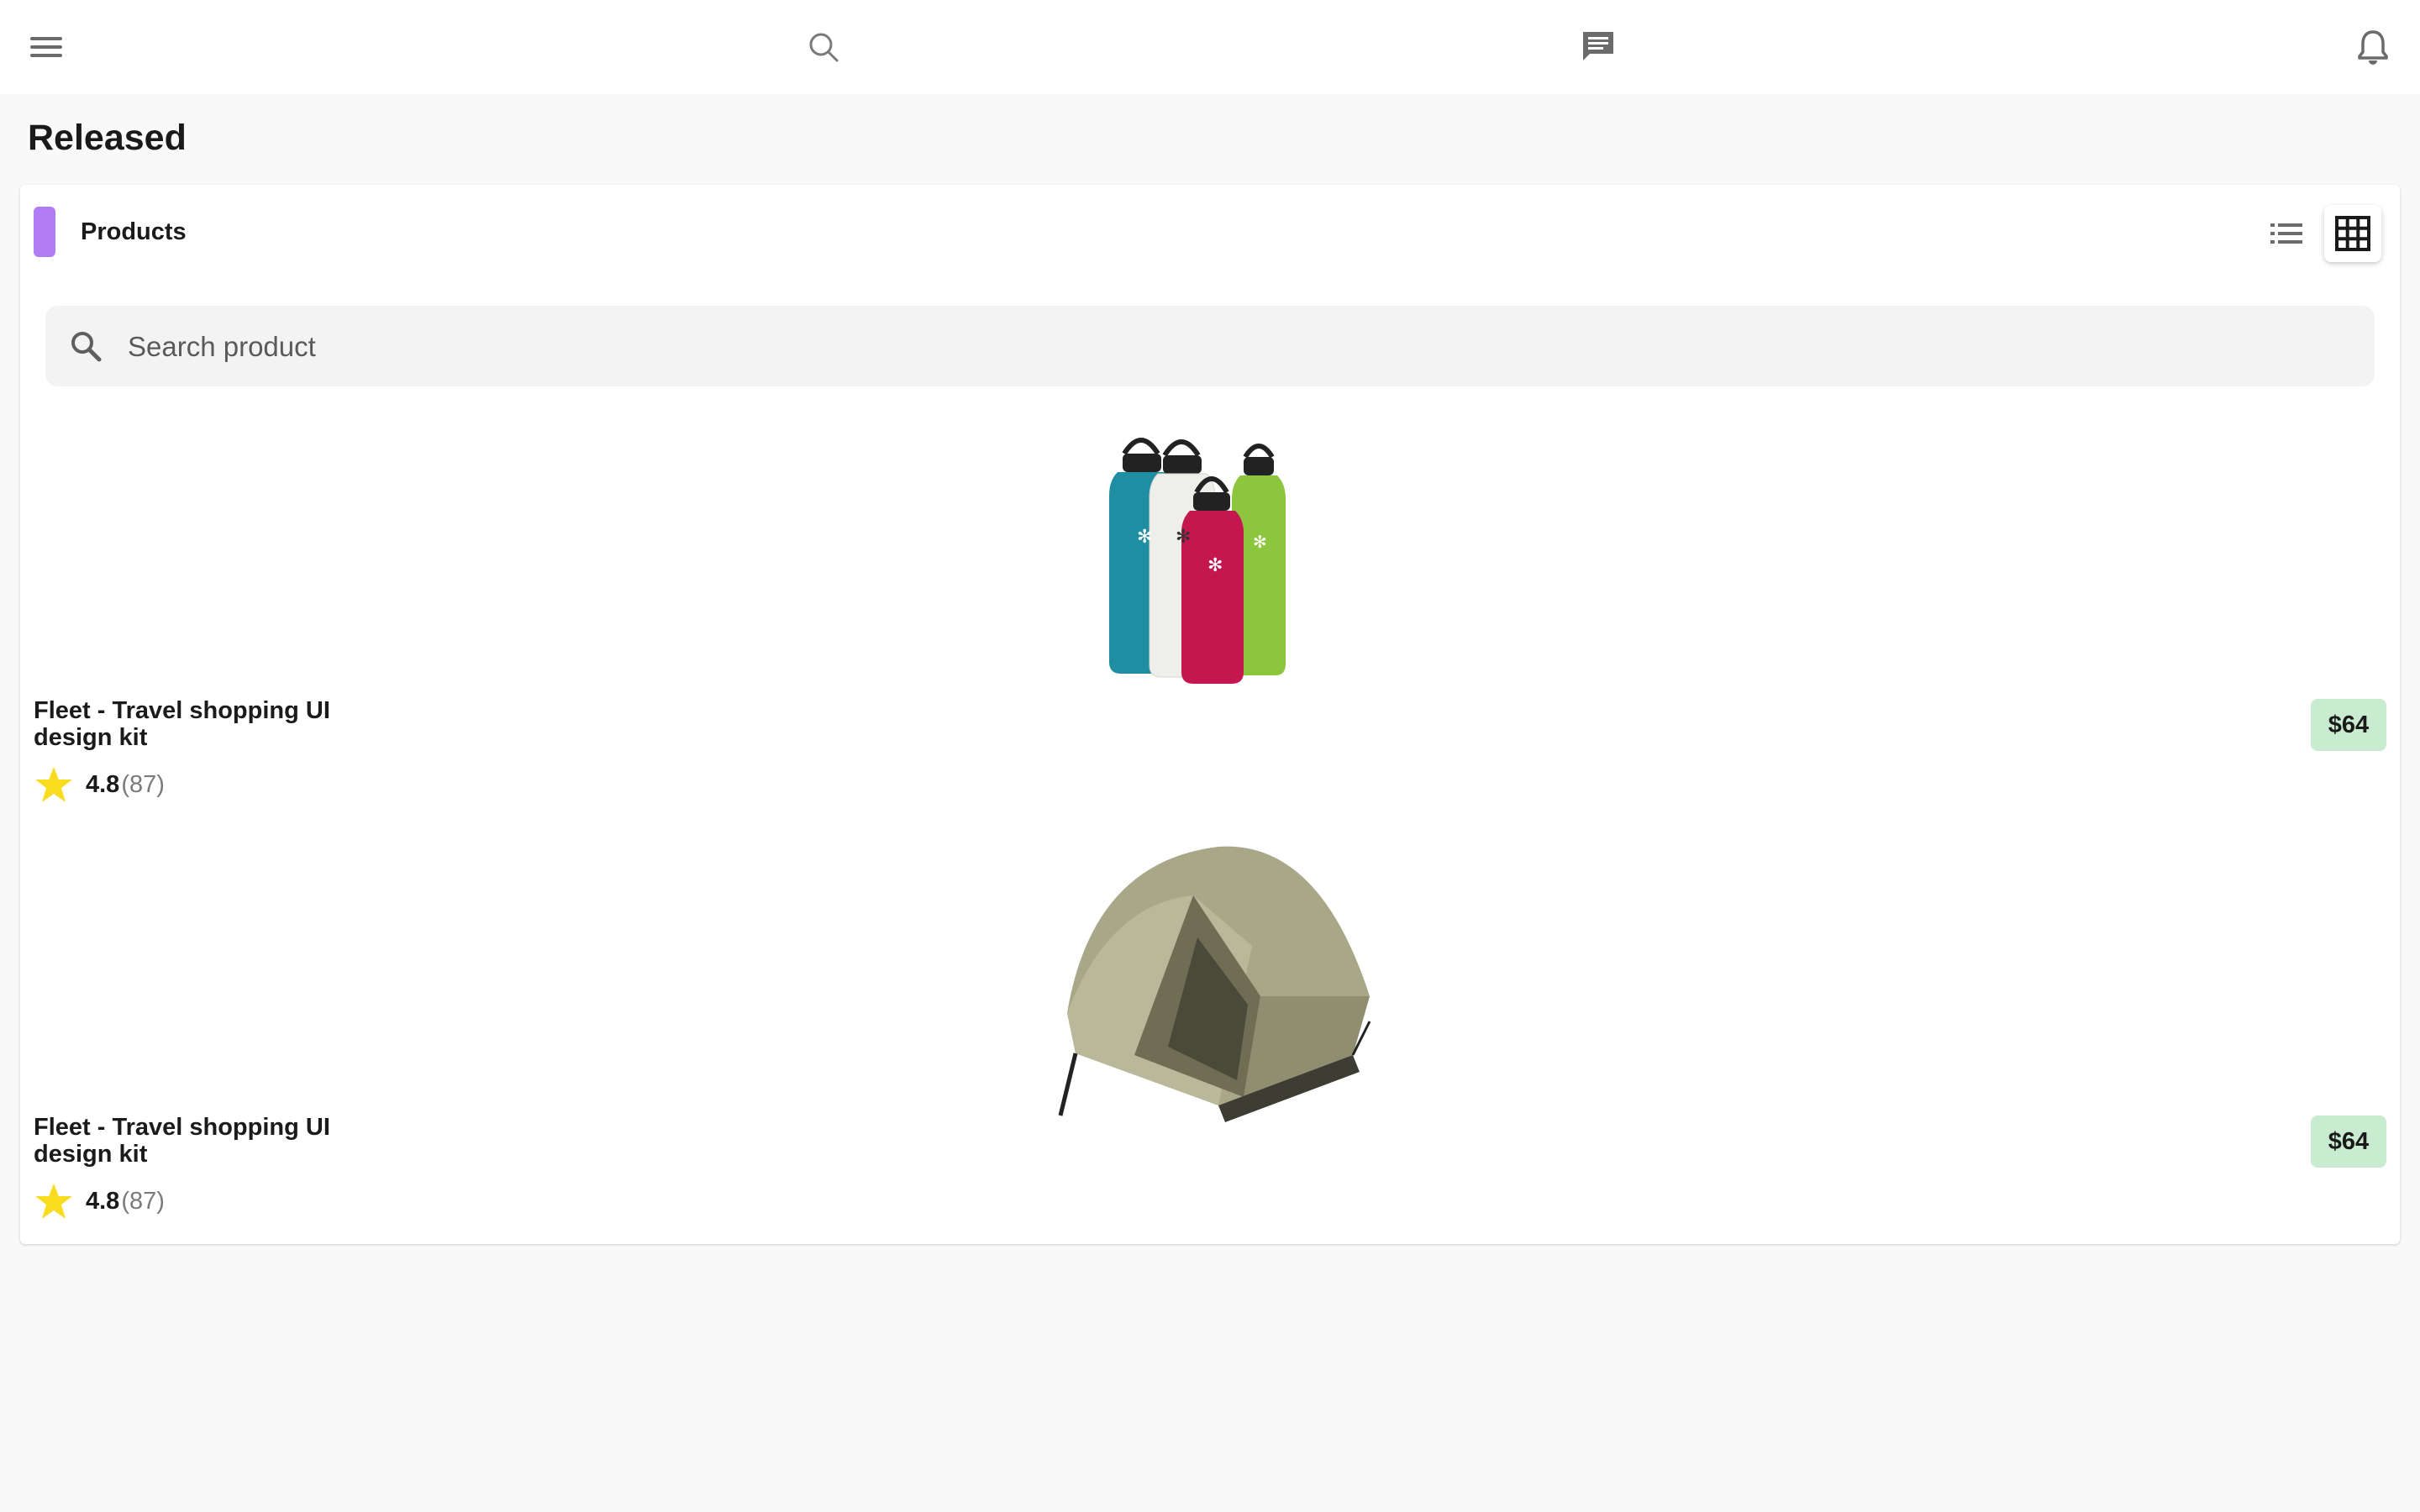 Image resolution: width=2420 pixels, height=1512 pixels. I want to click on list-view-icon, so click(2286, 233).